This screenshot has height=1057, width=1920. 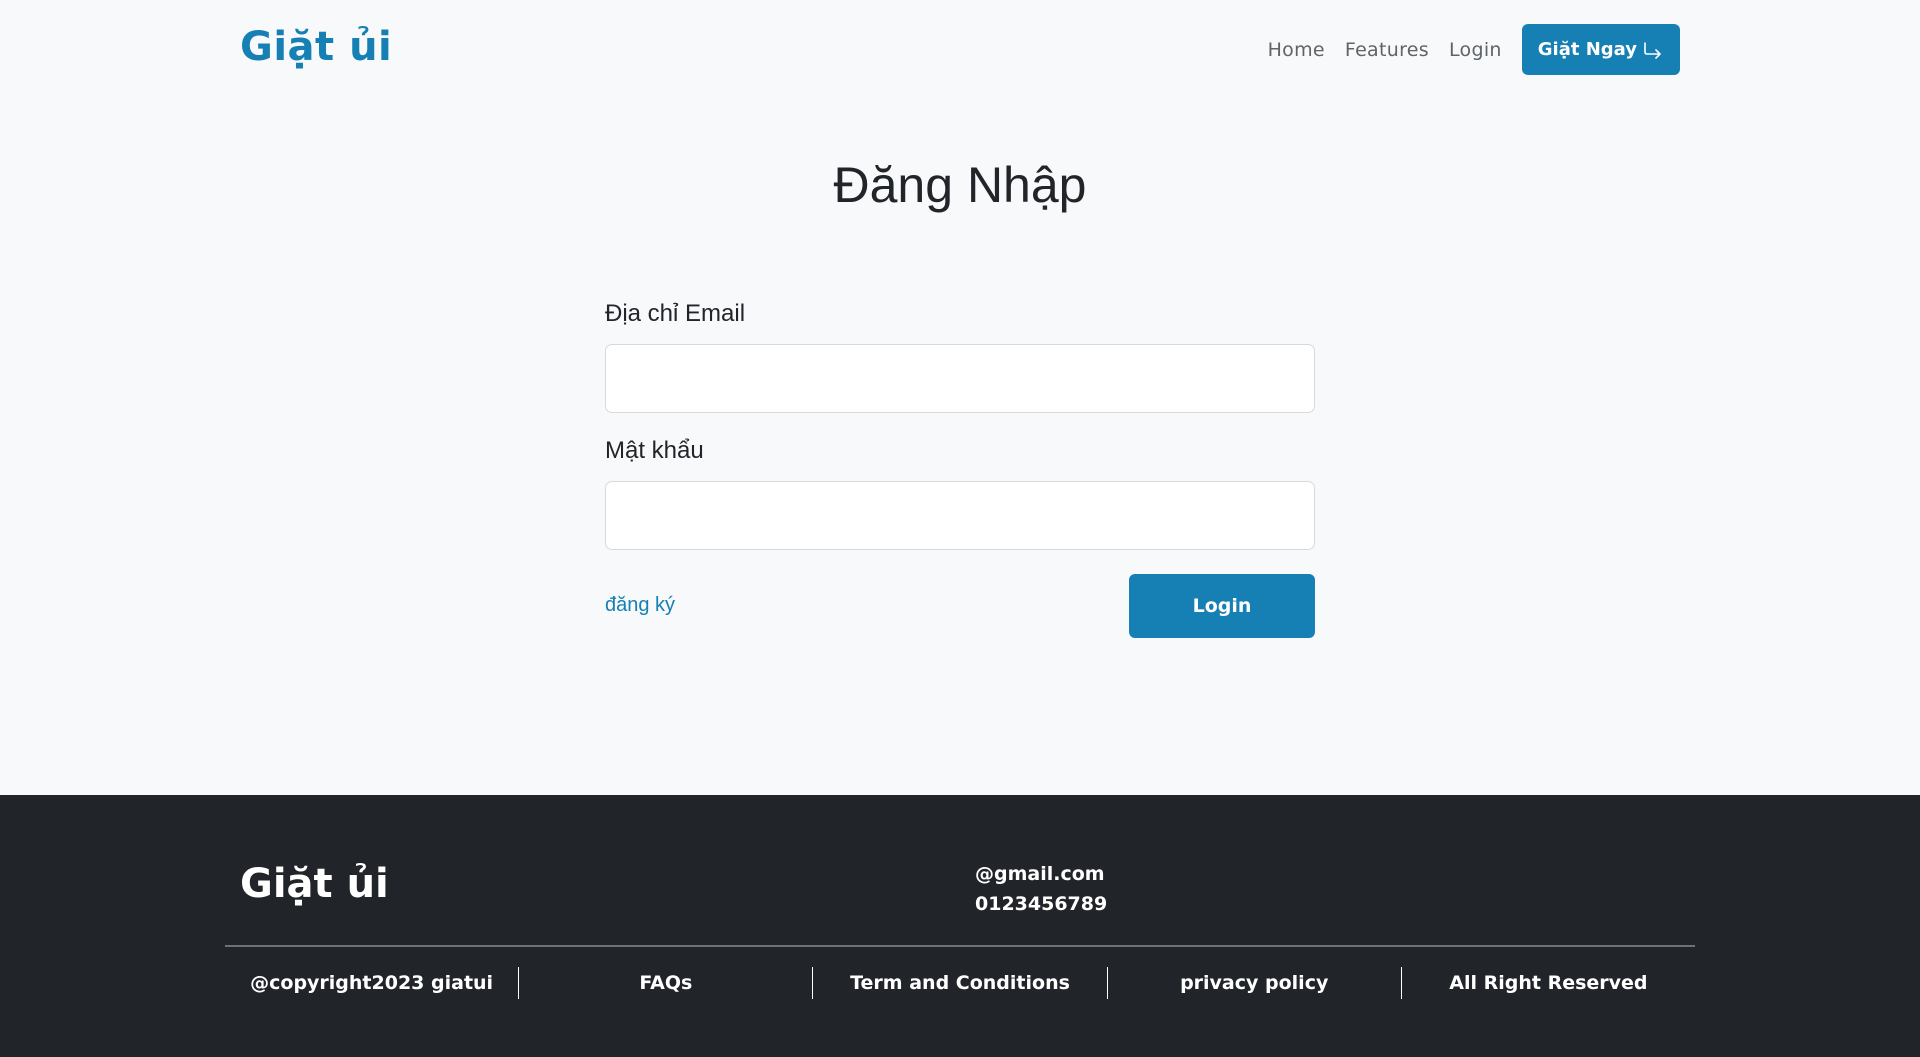 I want to click on footer-link-terms: Term and Conditions, so click(x=960, y=983).